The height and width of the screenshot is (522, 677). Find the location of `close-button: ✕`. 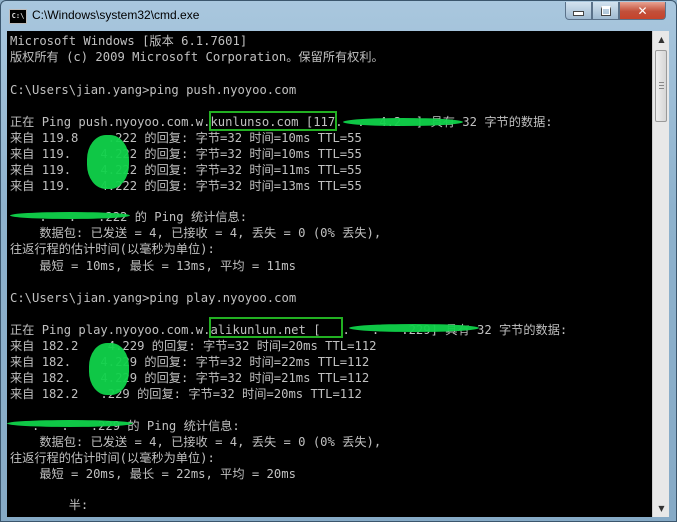

close-button: ✕ is located at coordinates (642, 11).